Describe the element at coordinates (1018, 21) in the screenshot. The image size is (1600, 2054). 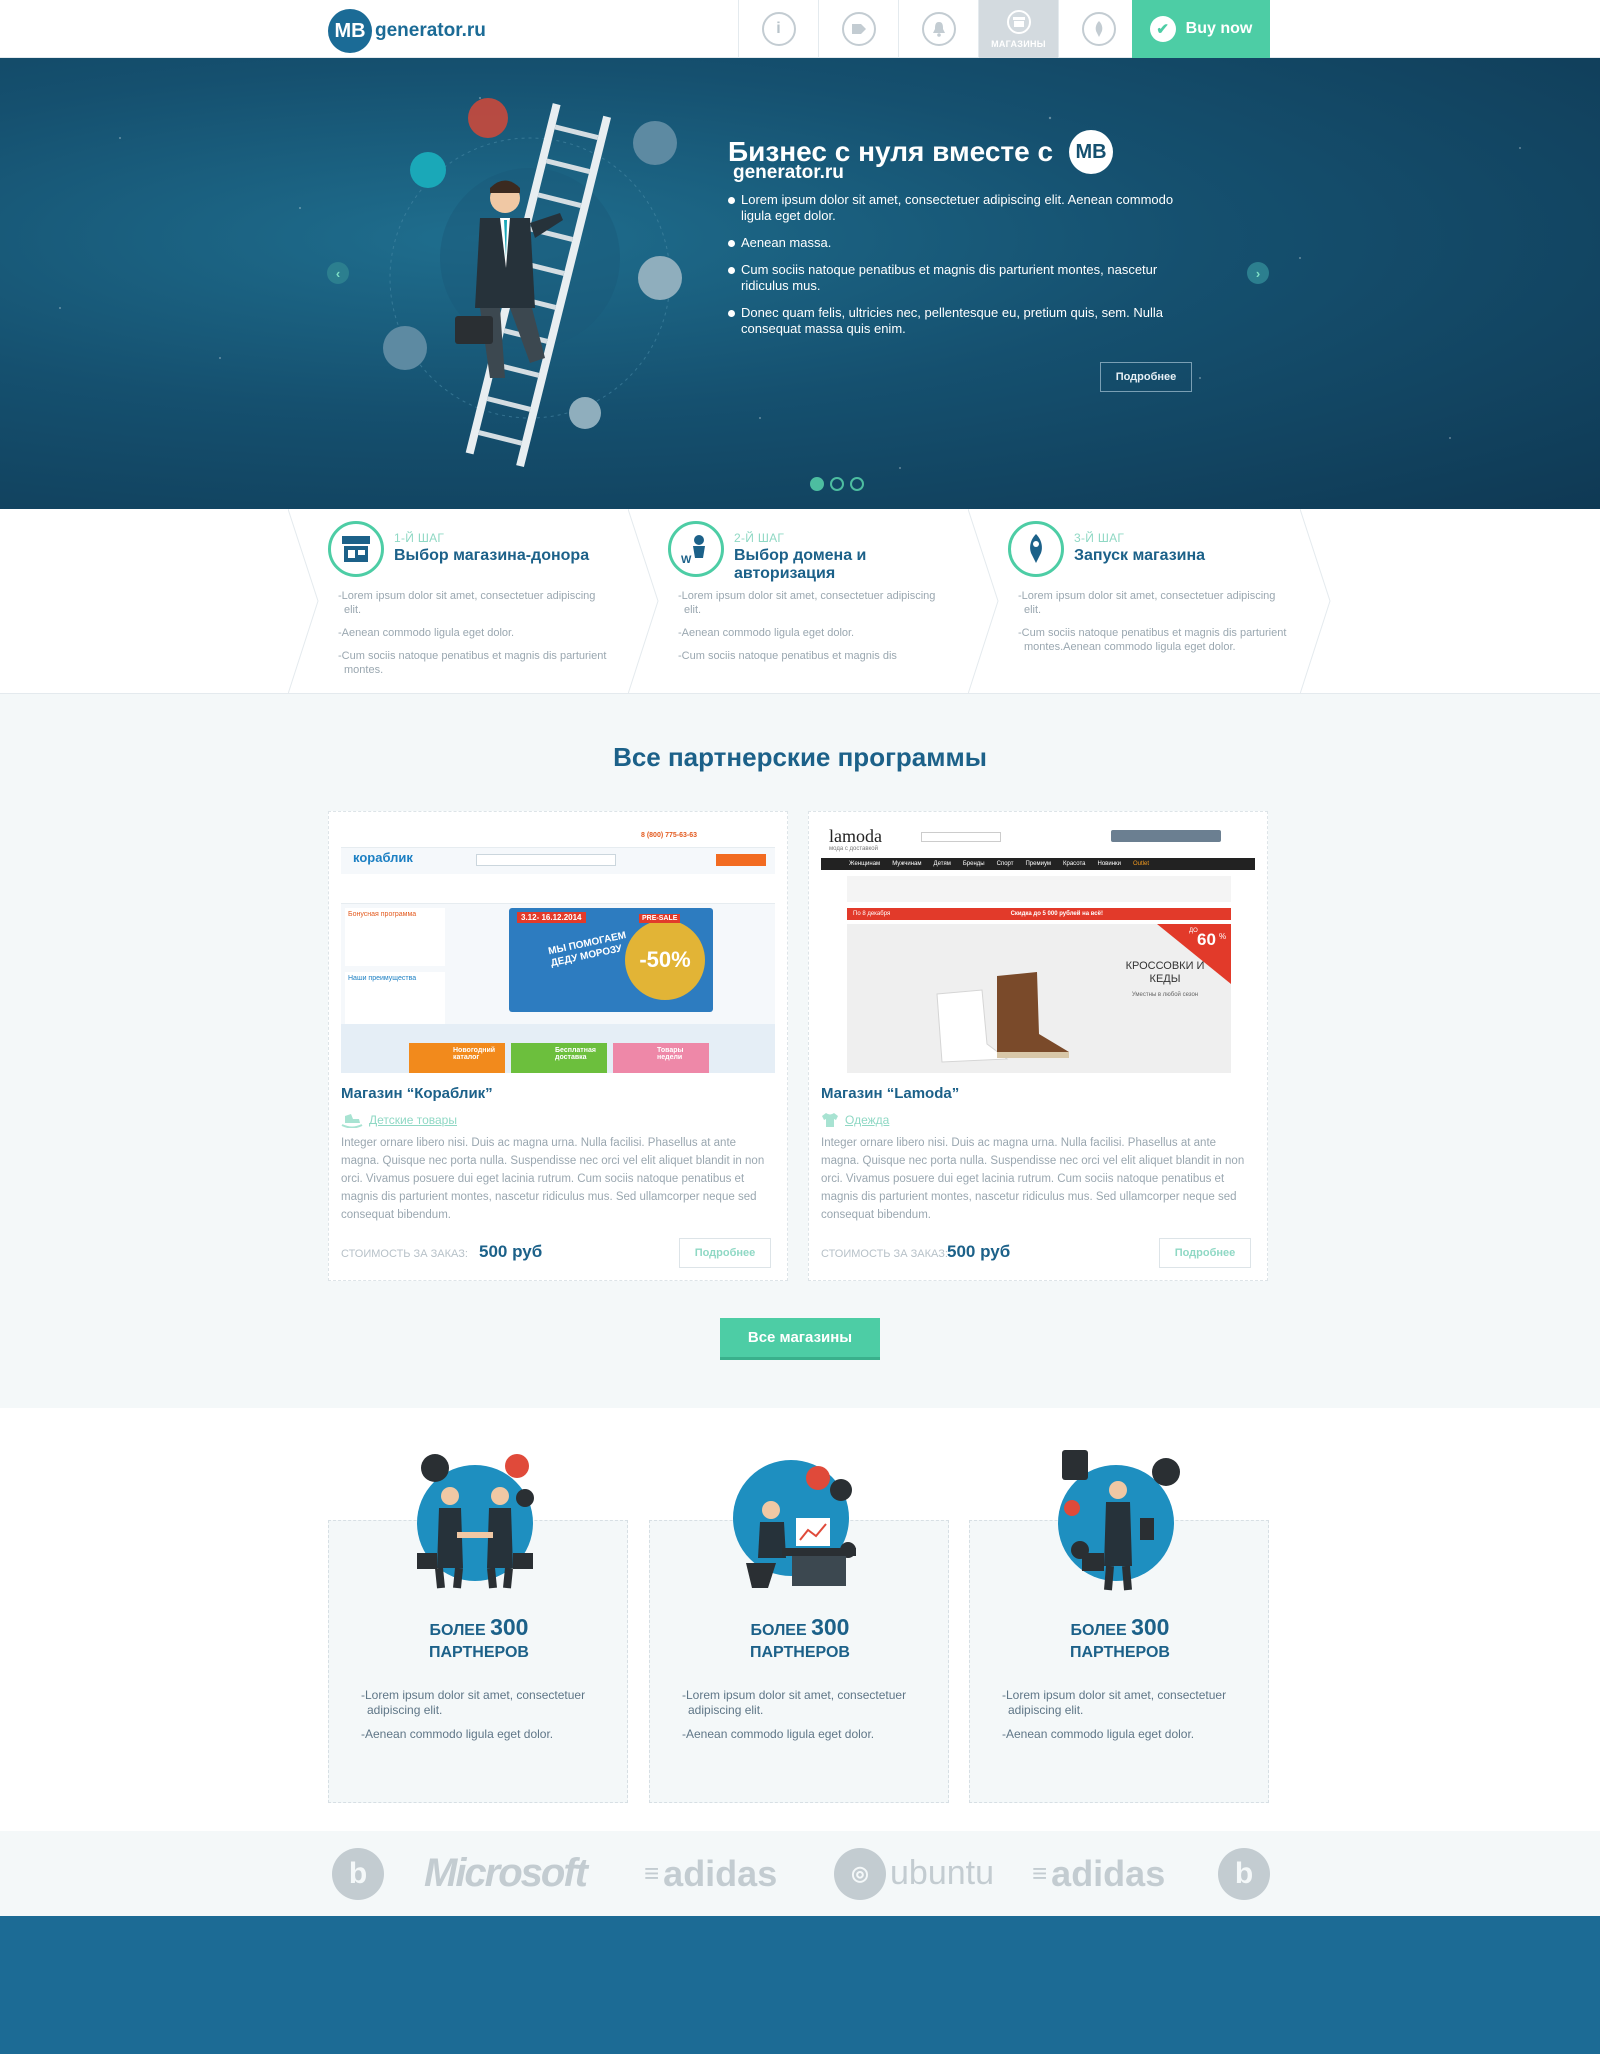
I see `shop-icon` at that location.